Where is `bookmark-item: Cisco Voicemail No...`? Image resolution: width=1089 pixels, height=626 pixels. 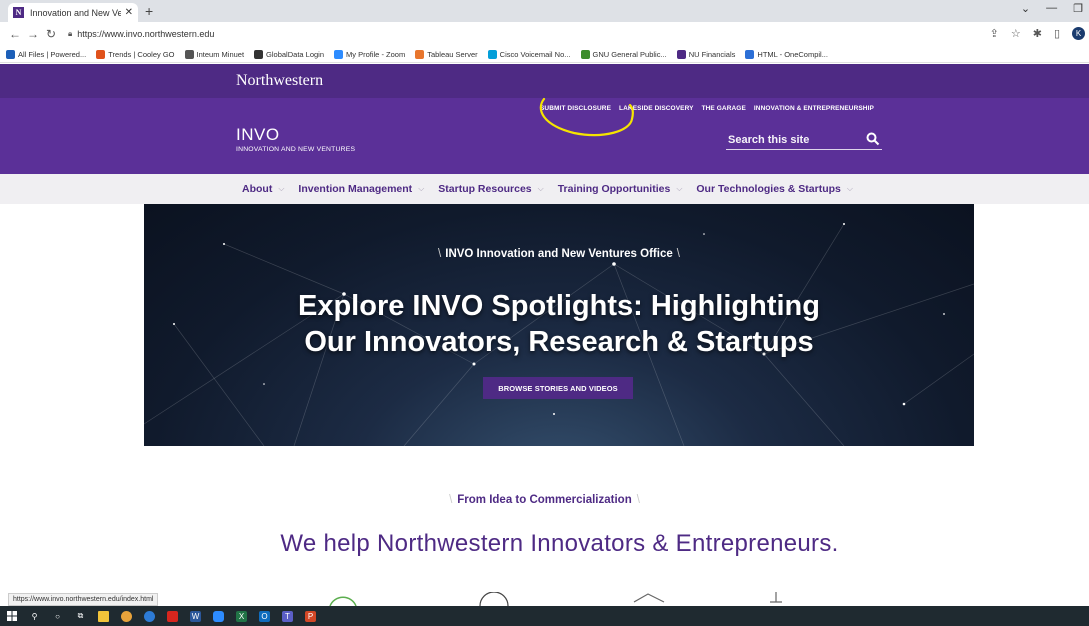 bookmark-item: Cisco Voicemail No... is located at coordinates (529, 54).